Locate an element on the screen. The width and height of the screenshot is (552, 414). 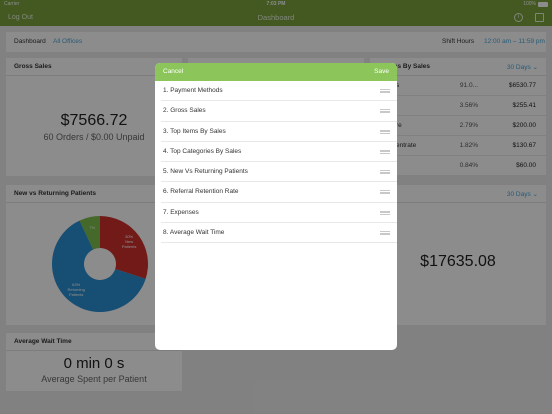
item-label: 5. New Vs Returning Patients is located at coordinates (205, 172).